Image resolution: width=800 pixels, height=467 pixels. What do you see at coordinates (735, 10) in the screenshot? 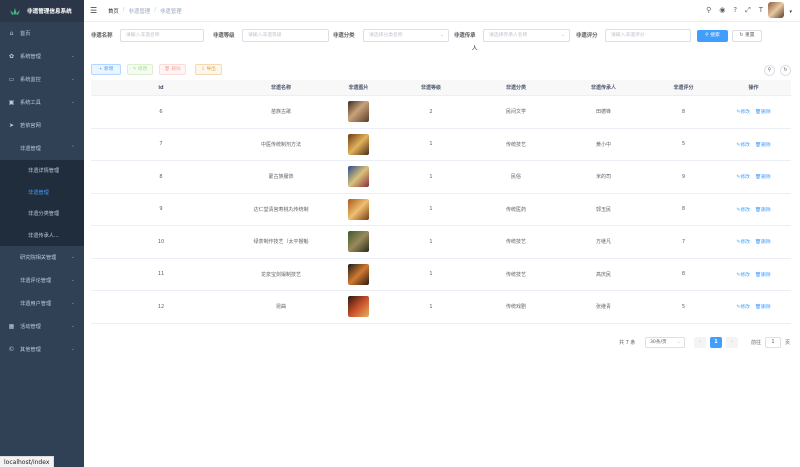
I see `help-icon: ?` at bounding box center [735, 10].